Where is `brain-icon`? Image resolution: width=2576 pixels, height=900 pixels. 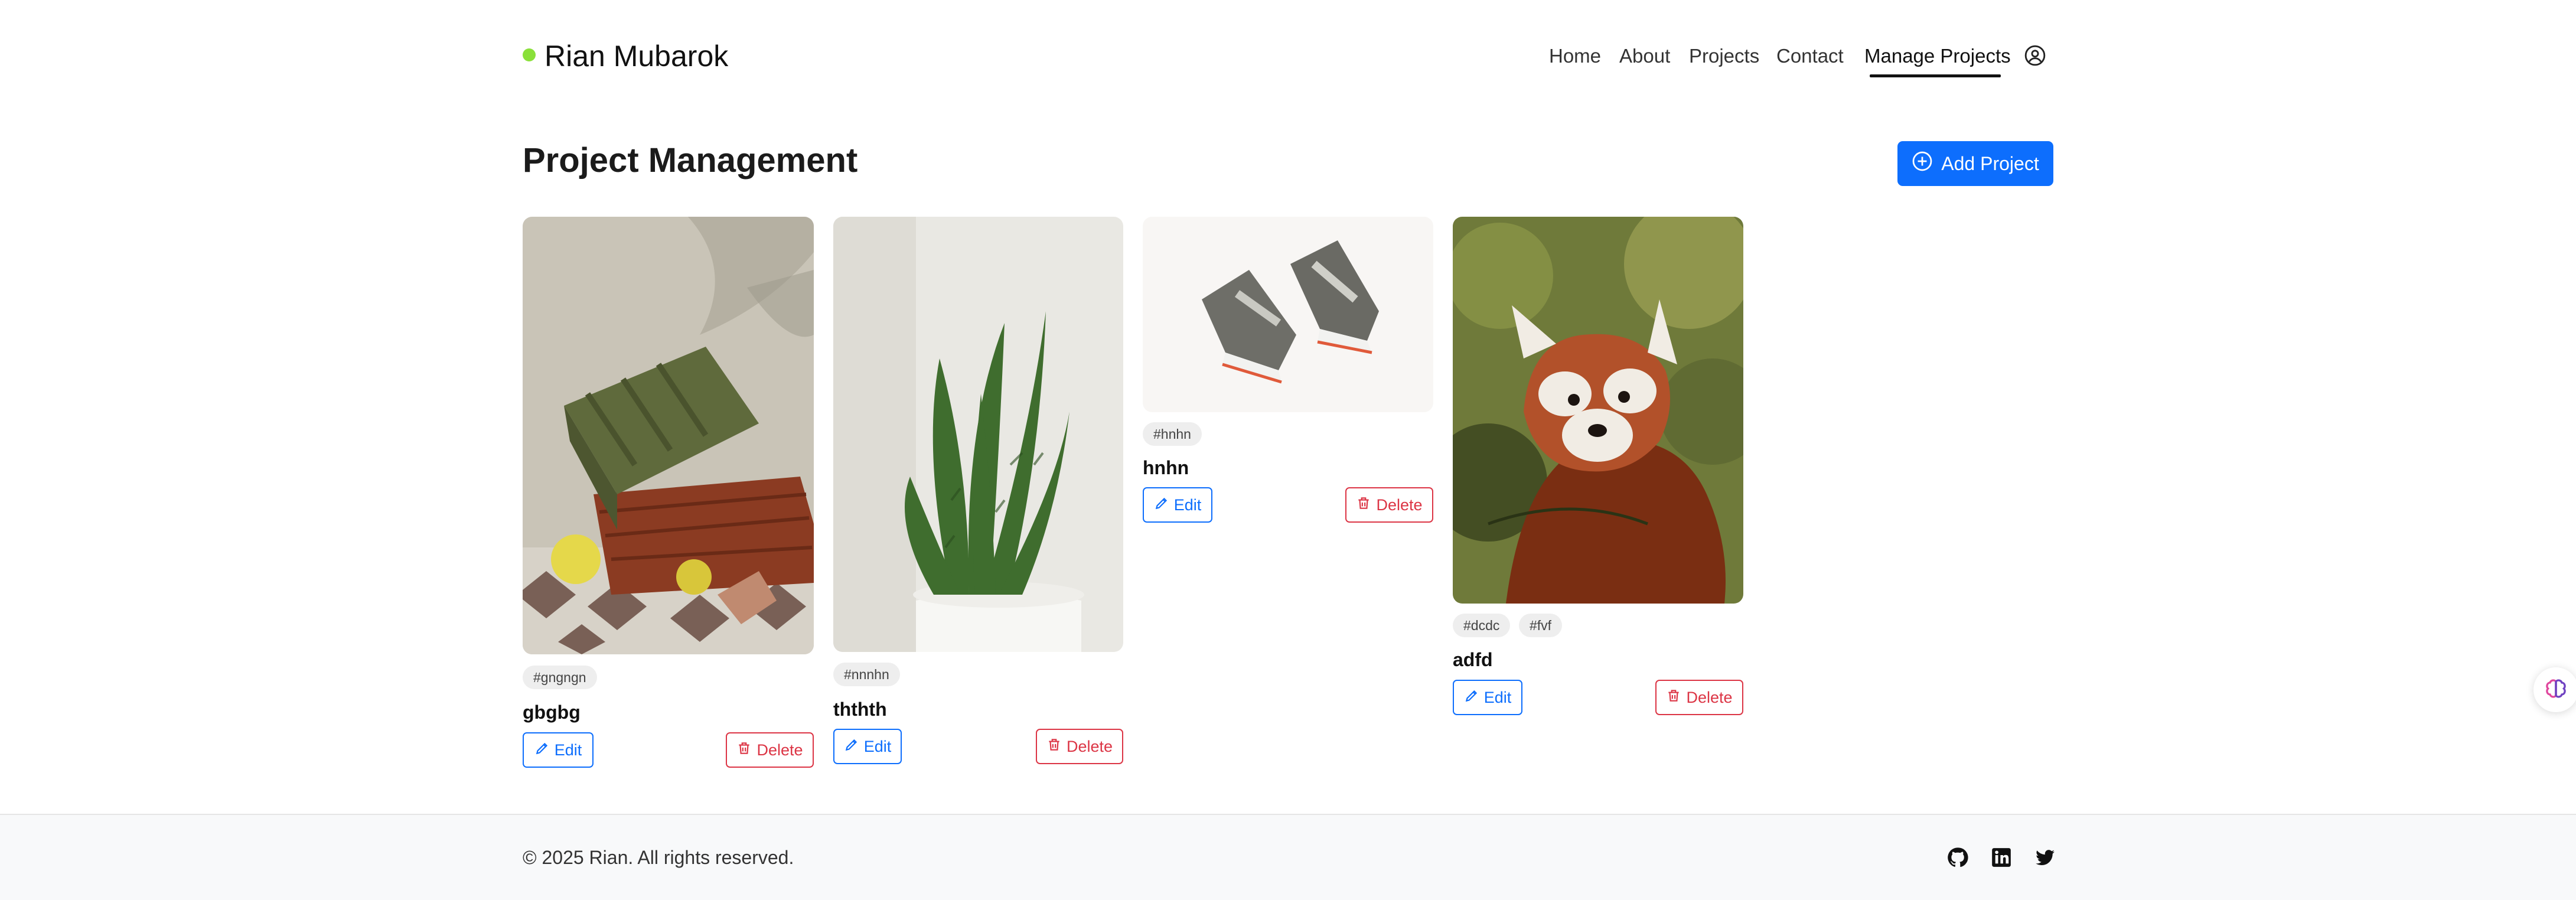
brain-icon is located at coordinates (2556, 690).